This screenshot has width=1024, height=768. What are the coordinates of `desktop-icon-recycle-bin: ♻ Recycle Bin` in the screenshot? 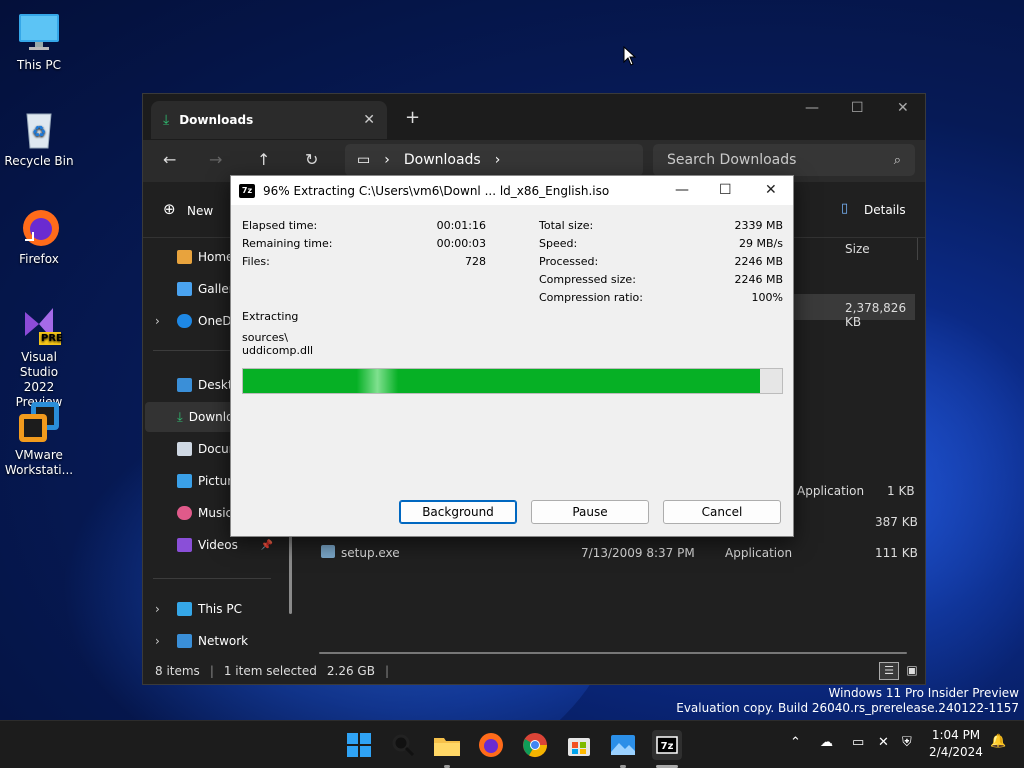 It's located at (39, 137).